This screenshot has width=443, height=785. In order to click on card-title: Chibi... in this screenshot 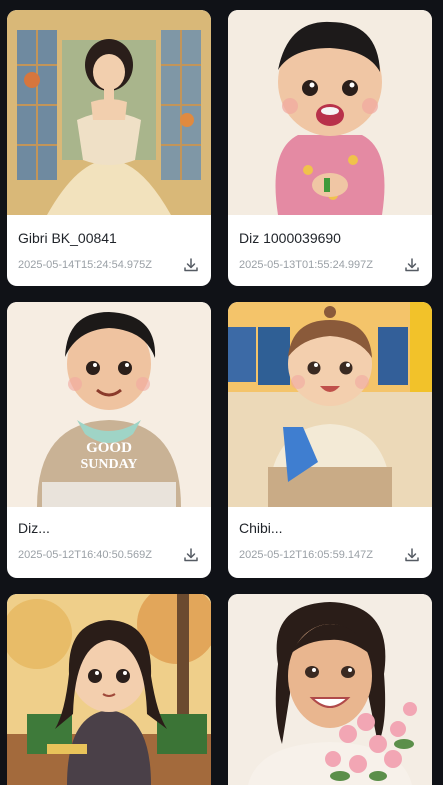, I will do `click(261, 528)`.